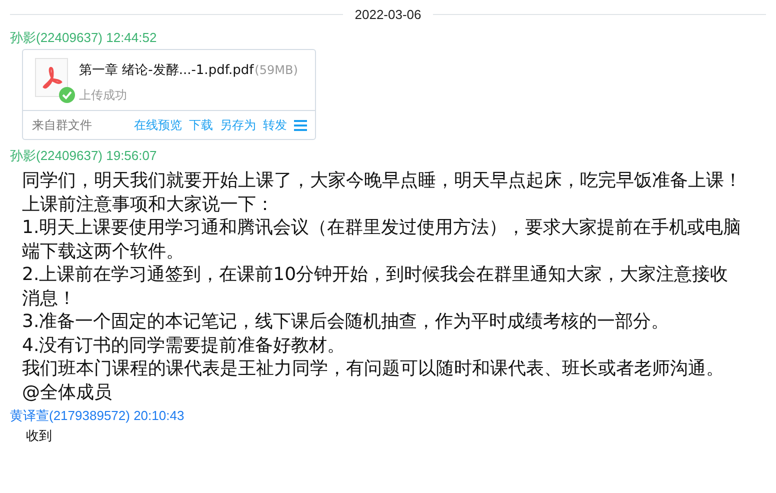 This screenshot has height=493, width=776. I want to click on message-text: 3.准备一个固定的本记笔记，线下课后会随机抽查，作为平时成绩考核的一部分。, so click(346, 322).